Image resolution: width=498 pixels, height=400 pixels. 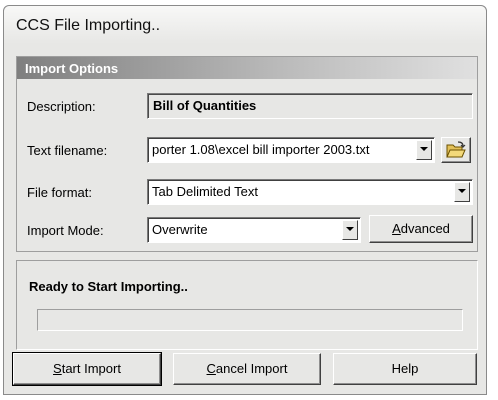 What do you see at coordinates (245, 25) in the screenshot?
I see `title-bar: CCS File Importing..` at bounding box center [245, 25].